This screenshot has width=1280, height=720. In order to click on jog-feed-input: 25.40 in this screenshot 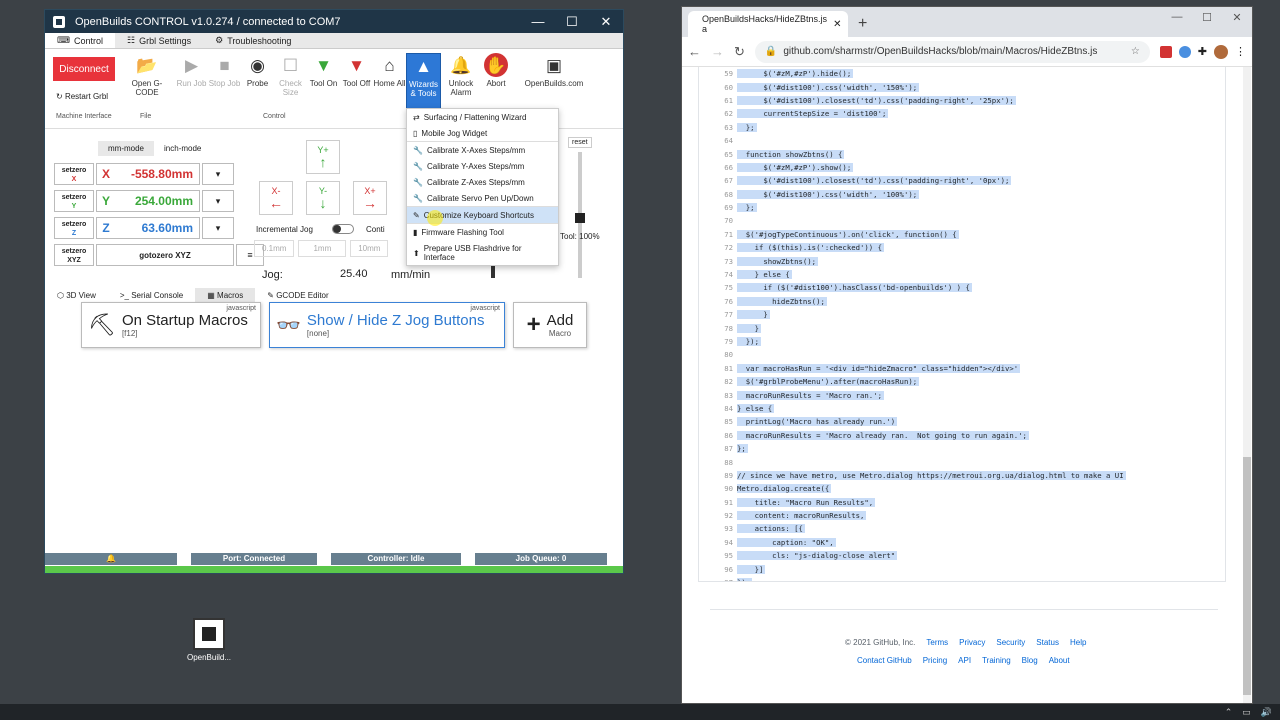, I will do `click(354, 274)`.